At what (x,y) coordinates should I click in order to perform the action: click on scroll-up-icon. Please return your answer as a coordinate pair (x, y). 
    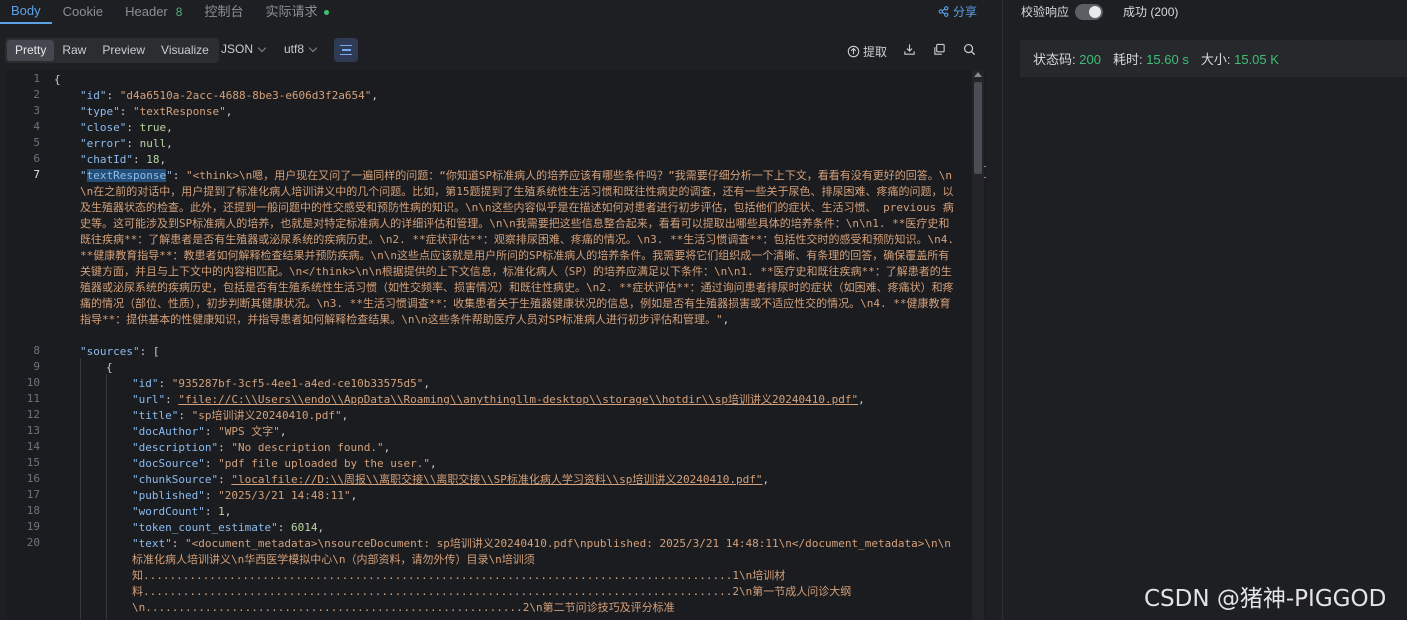
    Looking at the image, I should click on (978, 74).